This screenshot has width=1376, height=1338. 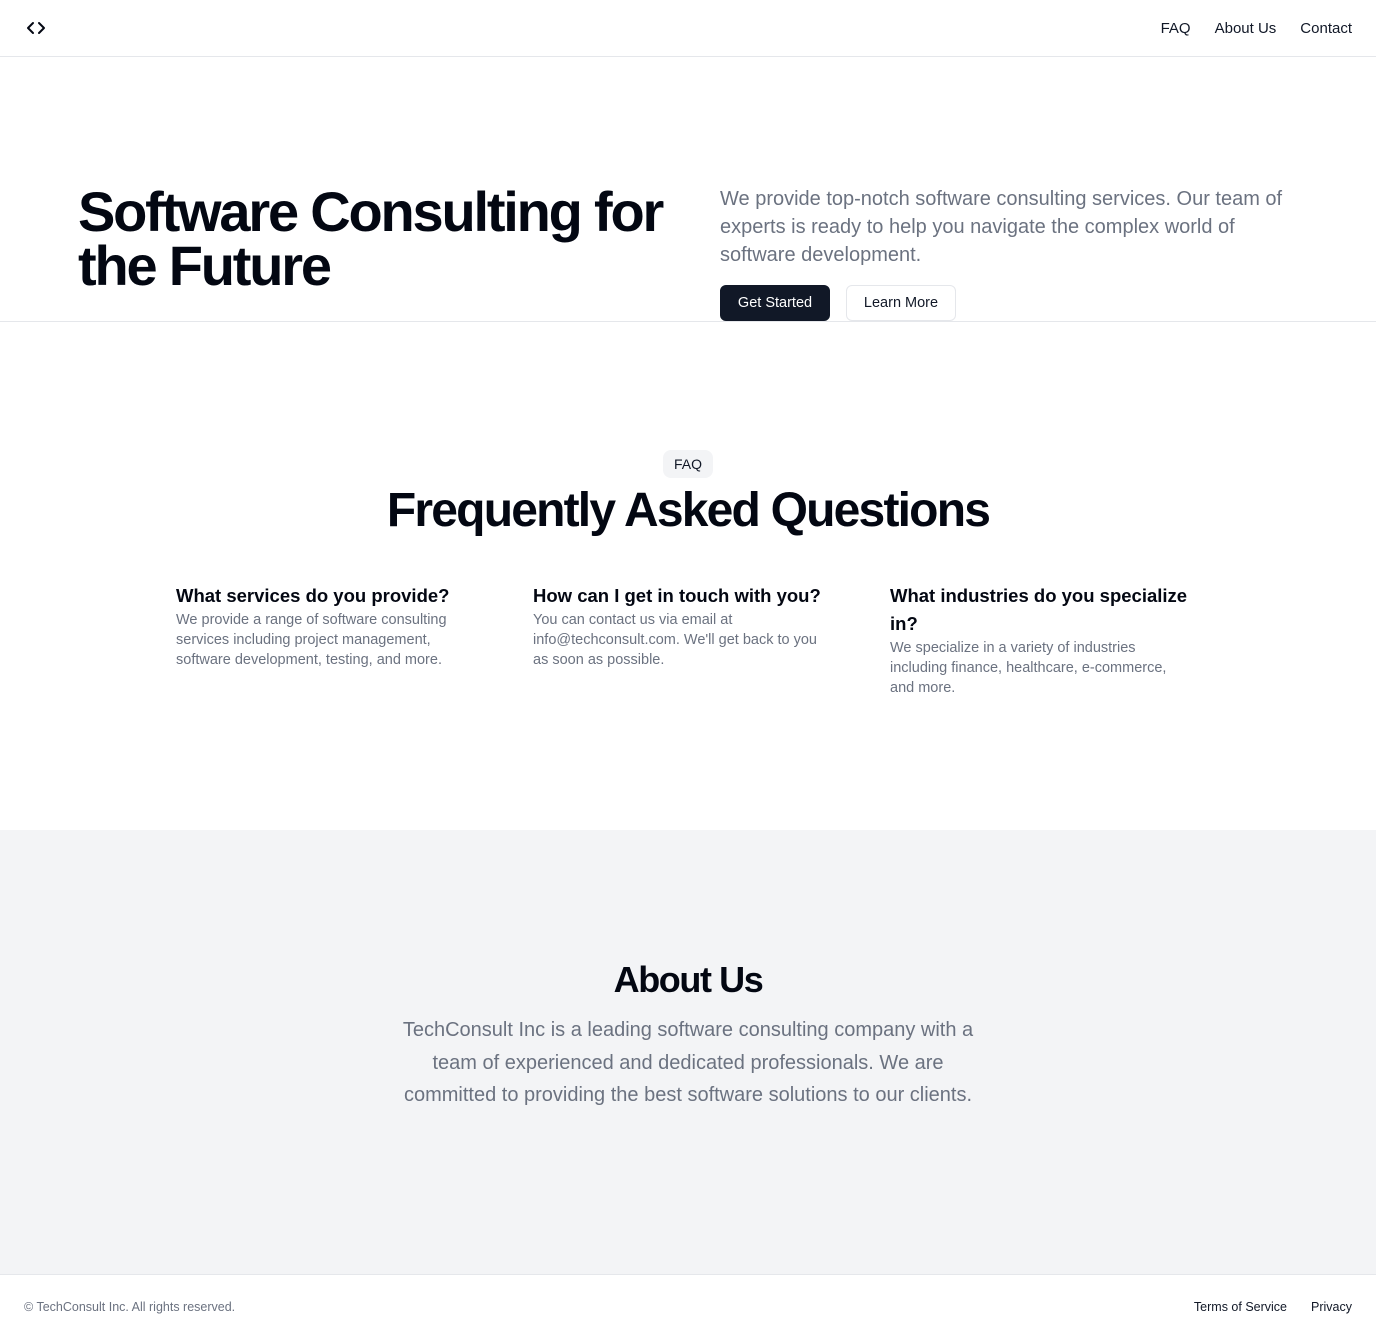 What do you see at coordinates (1039, 609) in the screenshot?
I see `faq-question: What industries do you specialize in?` at bounding box center [1039, 609].